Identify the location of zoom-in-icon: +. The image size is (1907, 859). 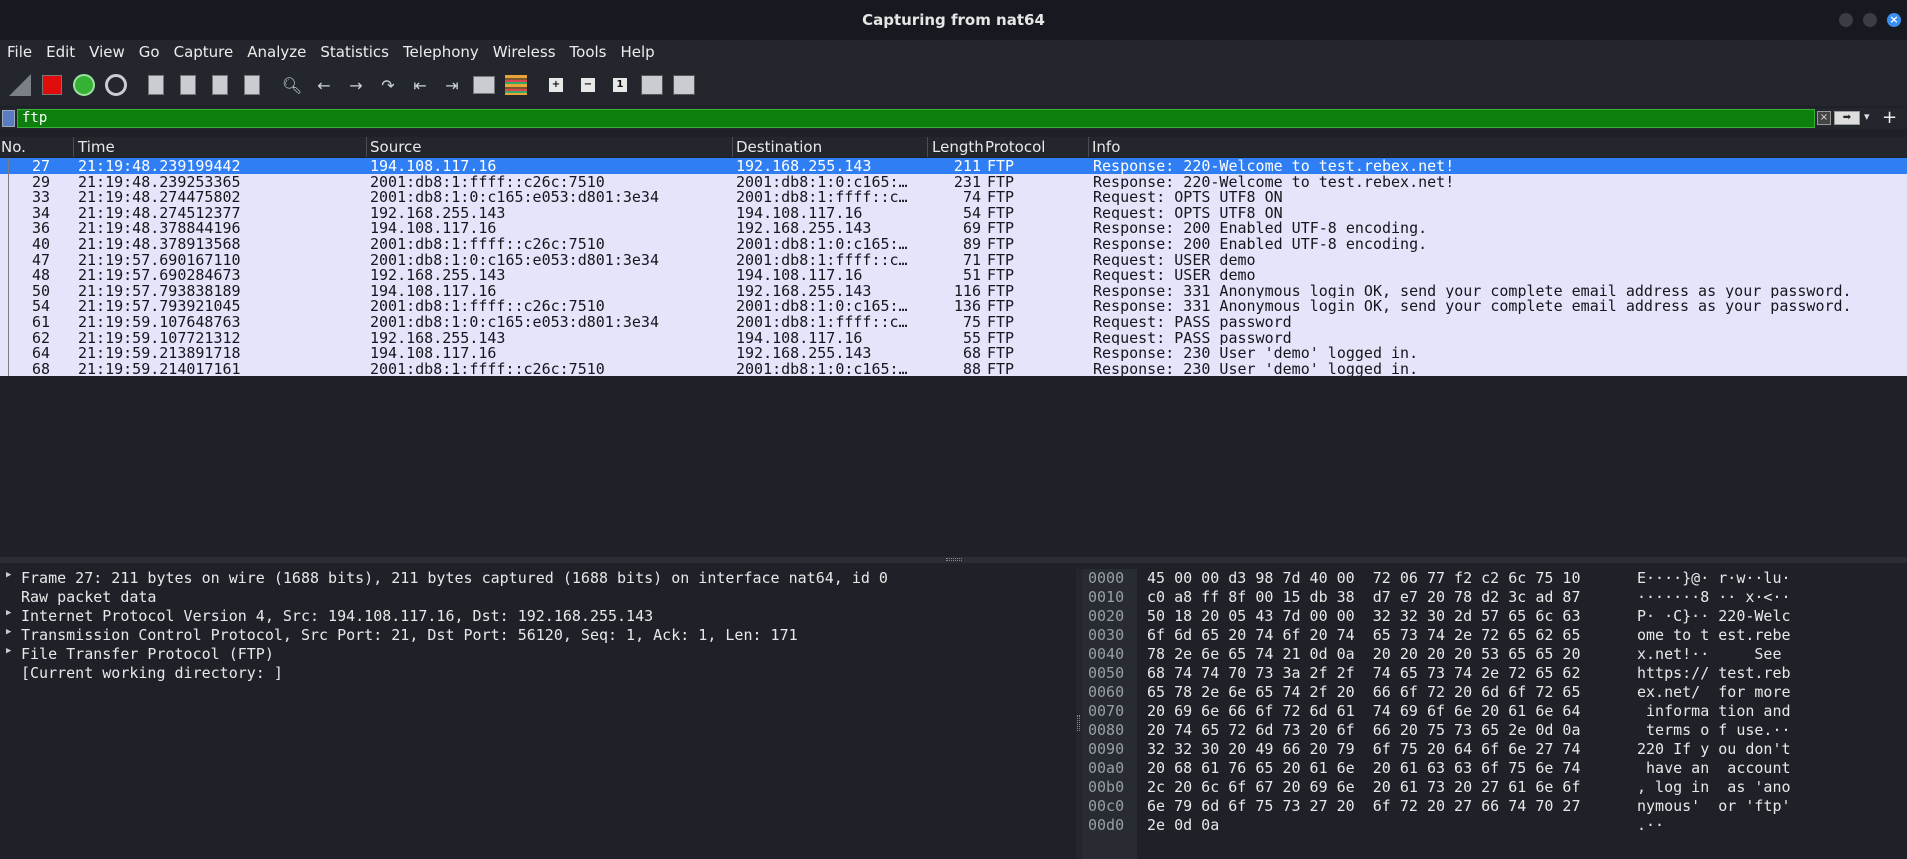
(556, 85).